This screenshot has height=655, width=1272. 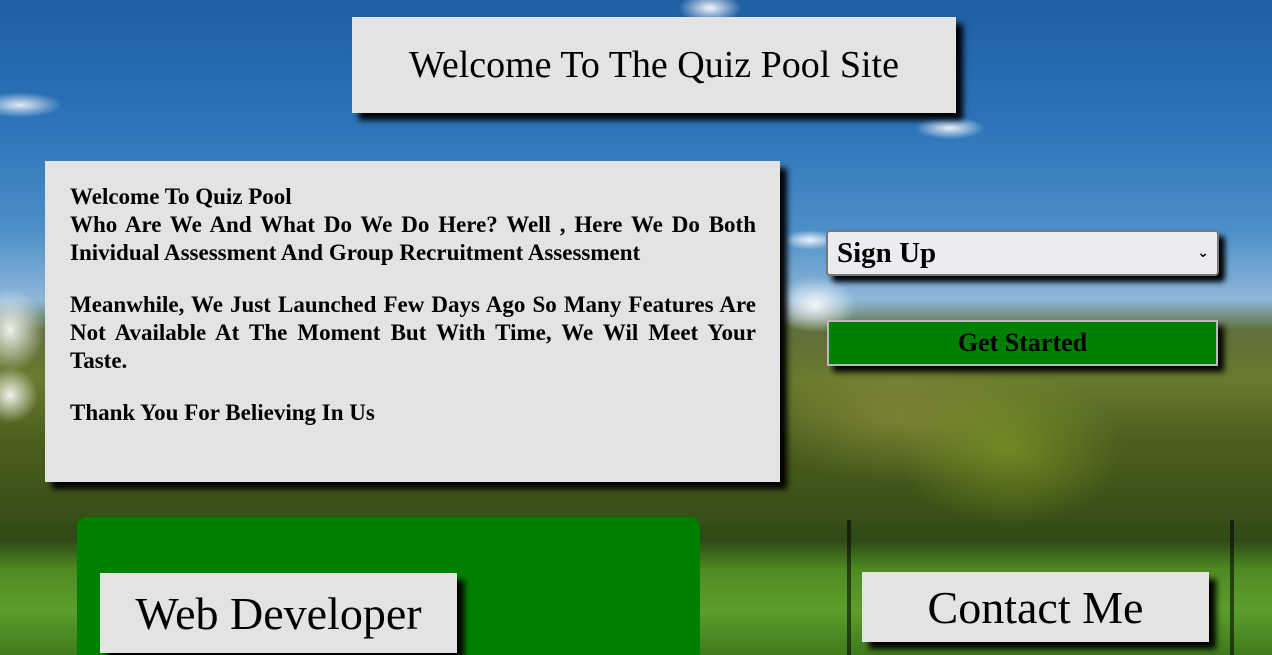 I want to click on page-title-text: Welcome To The Quiz Pool Site, so click(x=654, y=65).